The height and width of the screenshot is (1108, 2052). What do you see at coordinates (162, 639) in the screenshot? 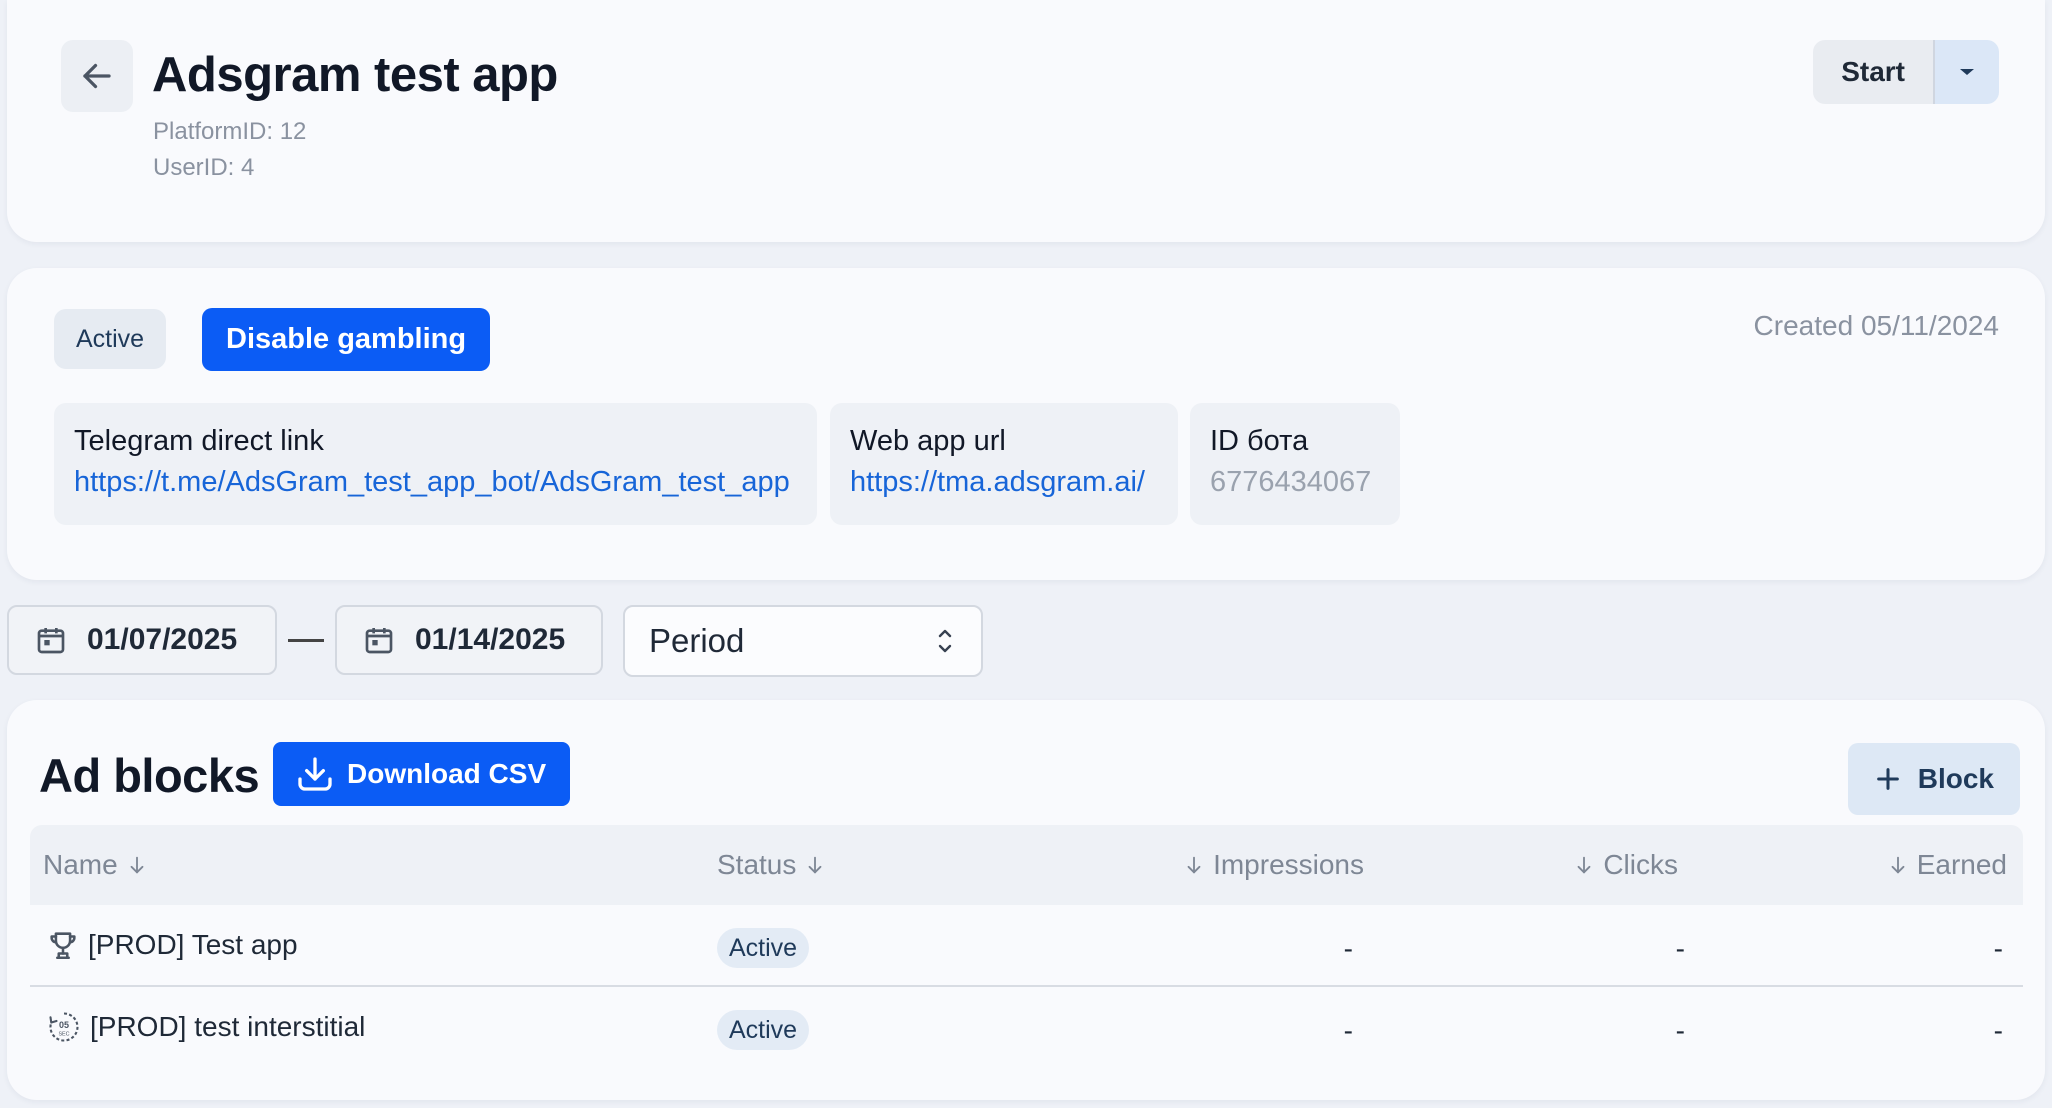
I see `date-from-value: 01/07/2025` at bounding box center [162, 639].